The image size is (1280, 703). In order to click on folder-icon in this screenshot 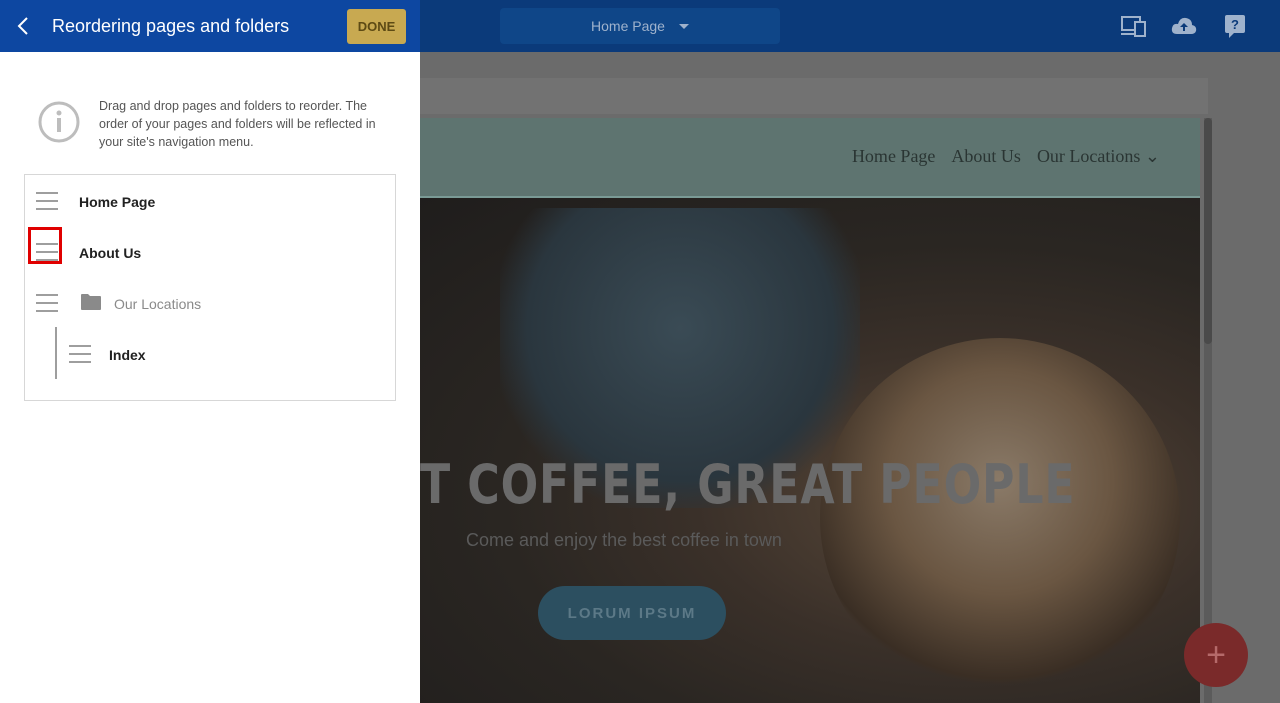, I will do `click(91, 302)`.